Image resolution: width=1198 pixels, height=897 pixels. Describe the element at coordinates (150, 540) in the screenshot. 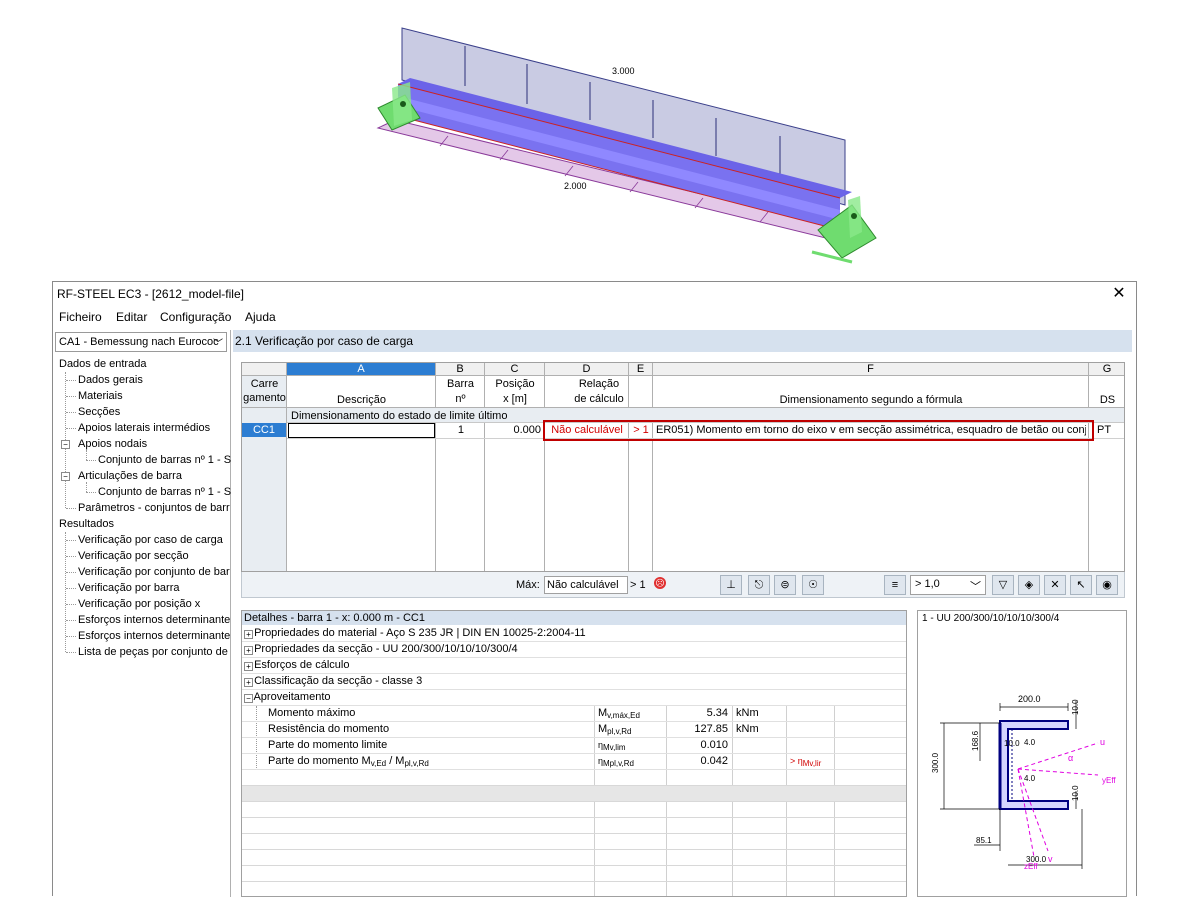

I see `tree-result-by-load-case: Verificação por caso de carga` at that location.